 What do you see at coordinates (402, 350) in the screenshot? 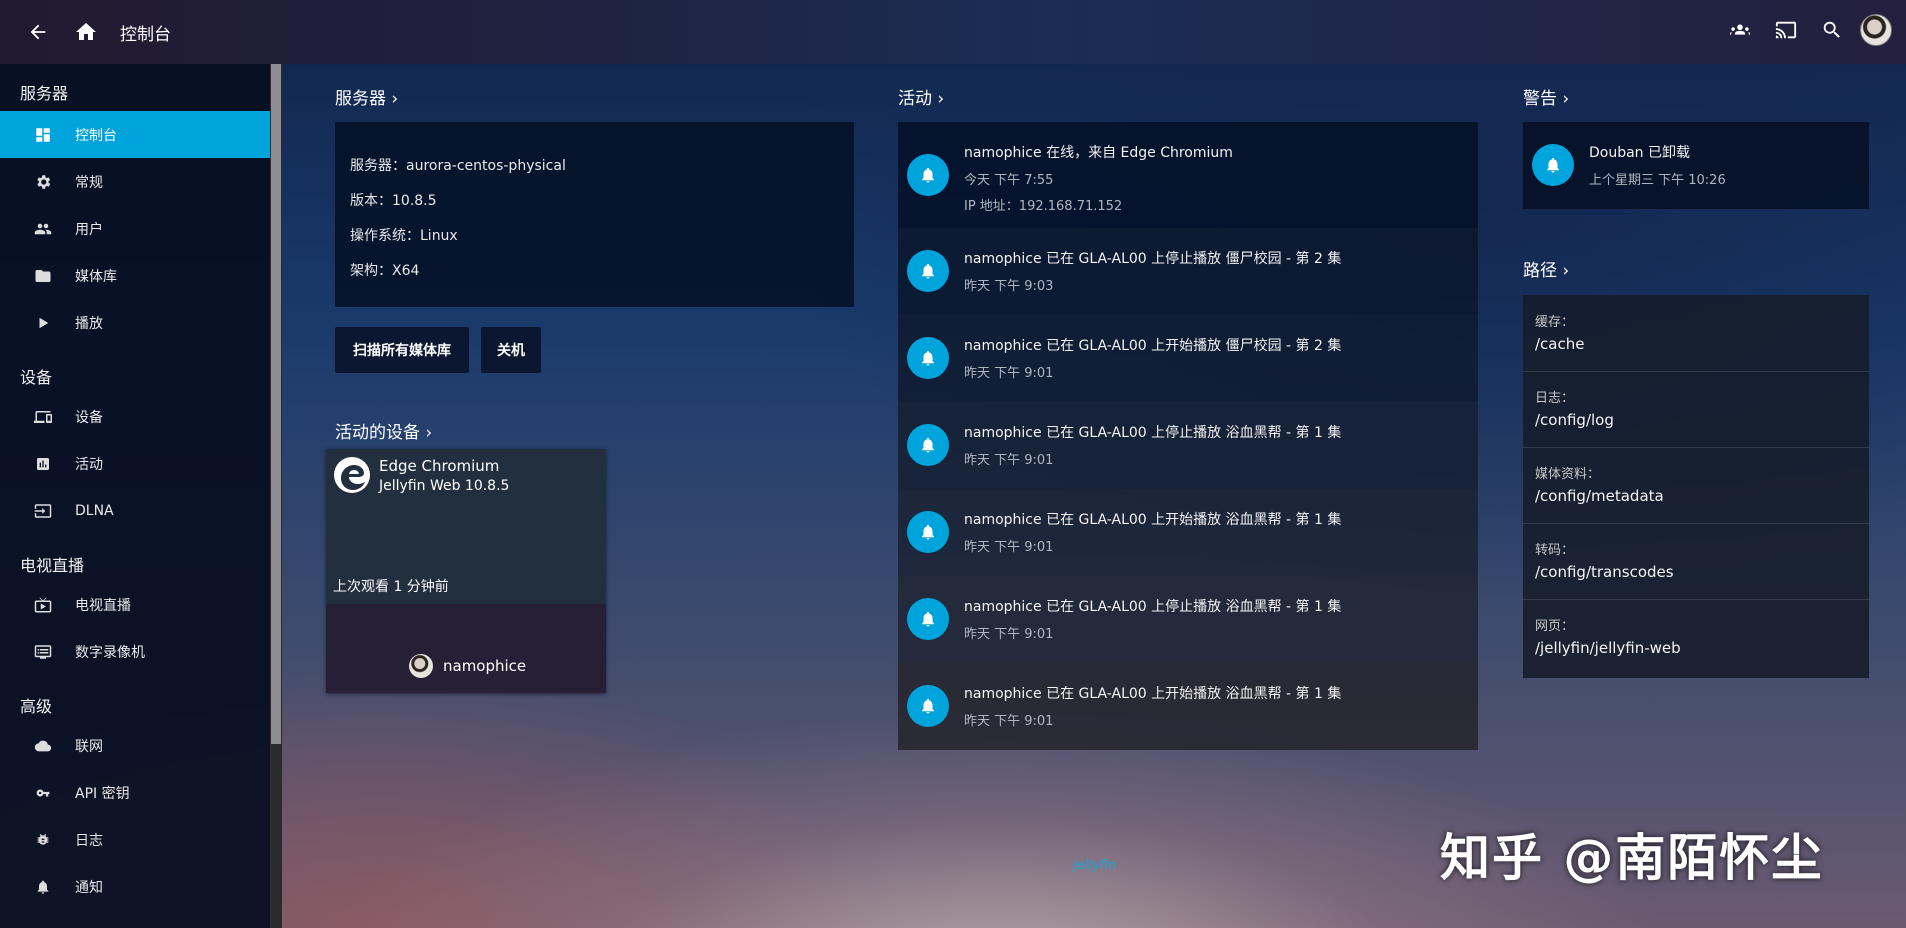
I see `scan-all-libraries-button: 扫描所有媒体库` at bounding box center [402, 350].